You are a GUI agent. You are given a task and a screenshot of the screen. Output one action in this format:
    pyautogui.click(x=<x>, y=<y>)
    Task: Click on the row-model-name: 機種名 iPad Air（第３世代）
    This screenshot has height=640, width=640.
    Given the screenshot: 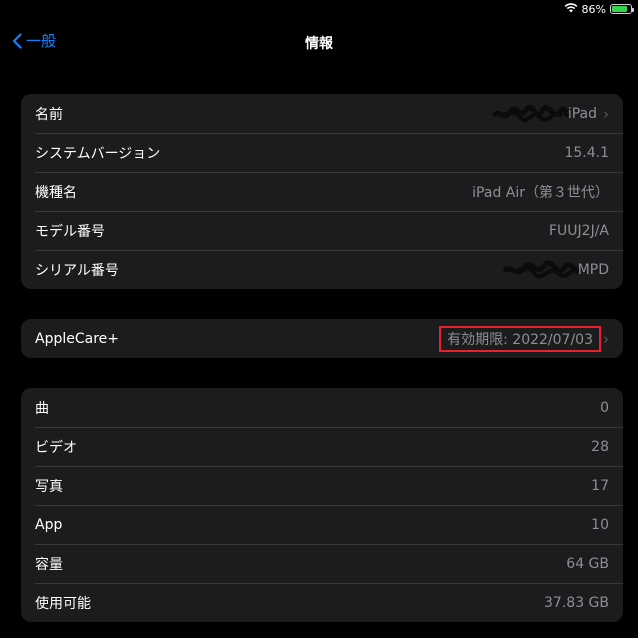 What is the action you would take?
    pyautogui.click(x=322, y=191)
    